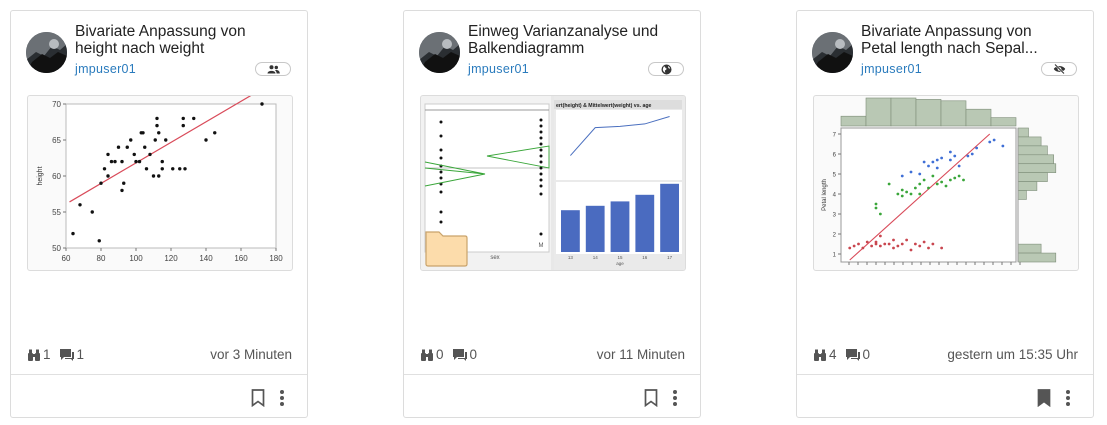 The width and height of the screenshot is (1107, 425). I want to click on line-plot-area, so click(619, 145).